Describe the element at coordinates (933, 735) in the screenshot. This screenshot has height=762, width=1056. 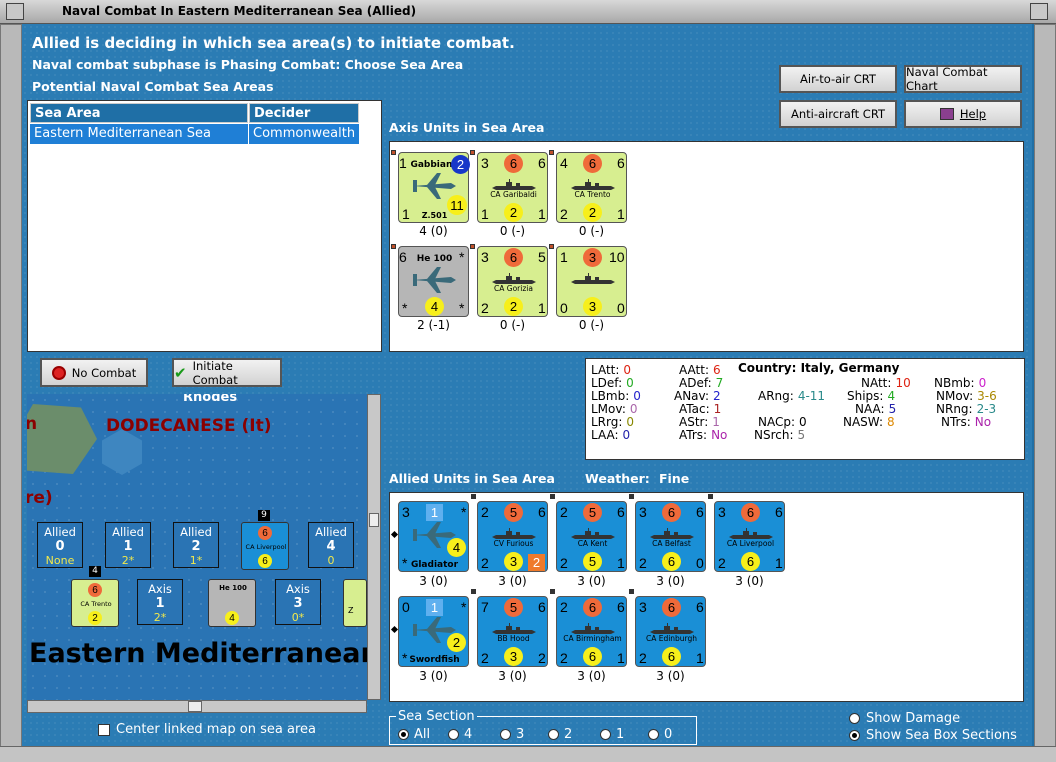
I see `show-sea-box-option: Show Sea Box Sections` at that location.